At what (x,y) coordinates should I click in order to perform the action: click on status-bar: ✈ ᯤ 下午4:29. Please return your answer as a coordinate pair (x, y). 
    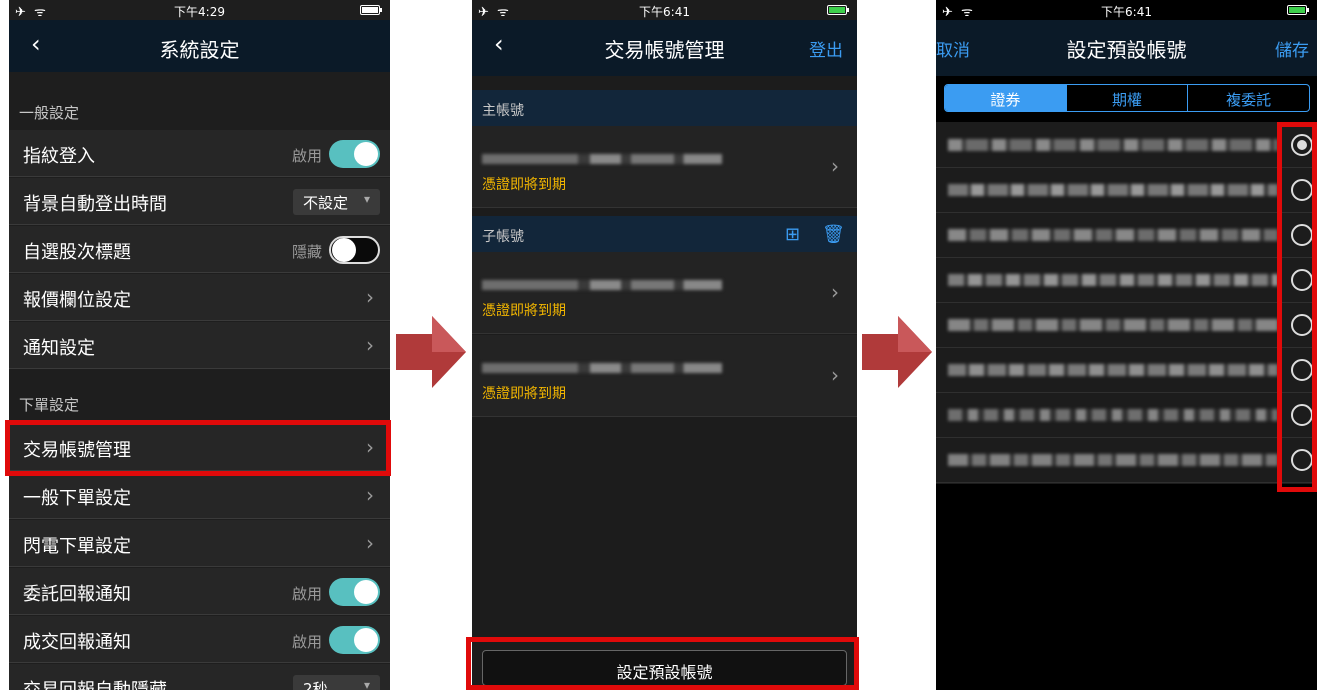
    Looking at the image, I should click on (199, 10).